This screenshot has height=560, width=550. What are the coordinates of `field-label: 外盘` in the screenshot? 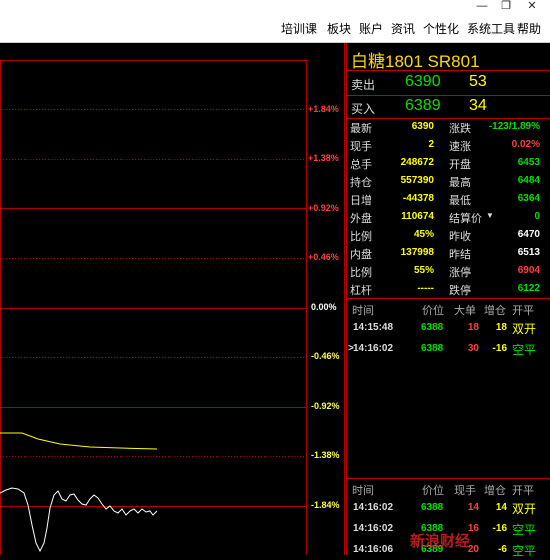 It's located at (361, 219).